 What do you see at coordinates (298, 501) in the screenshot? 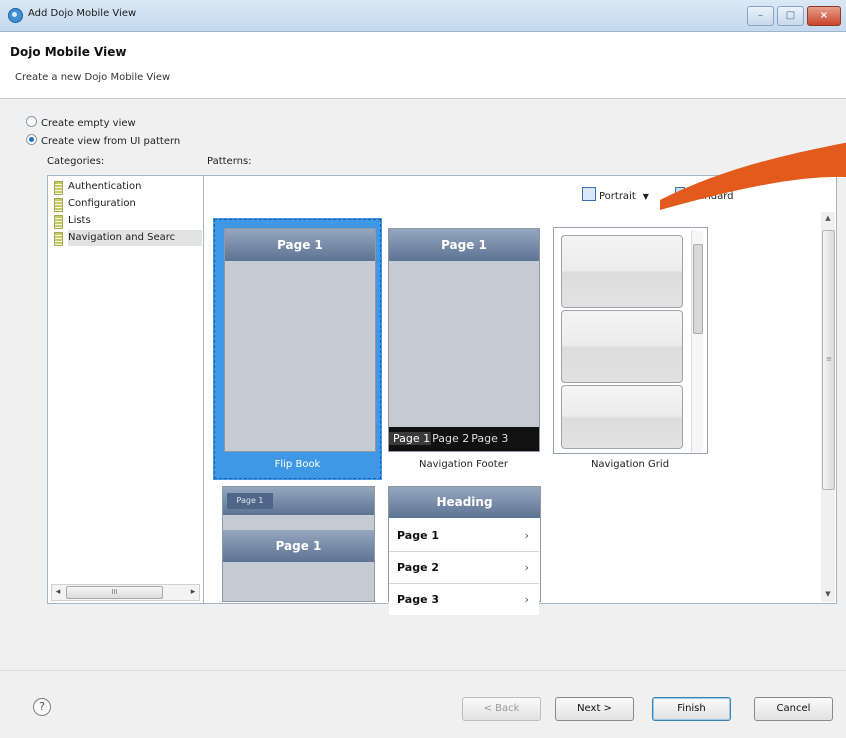
I see `preview-tab-bar: Page 1` at bounding box center [298, 501].